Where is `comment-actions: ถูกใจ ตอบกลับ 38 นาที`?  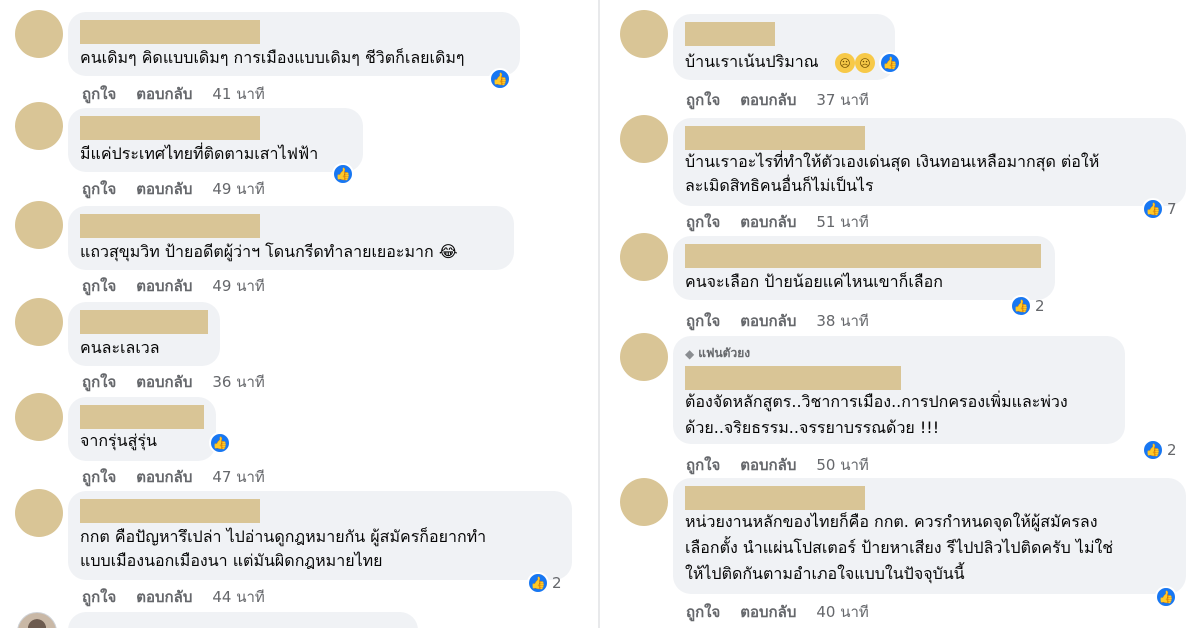 comment-actions: ถูกใจ ตอบกลับ 38 นาที is located at coordinates (777, 321).